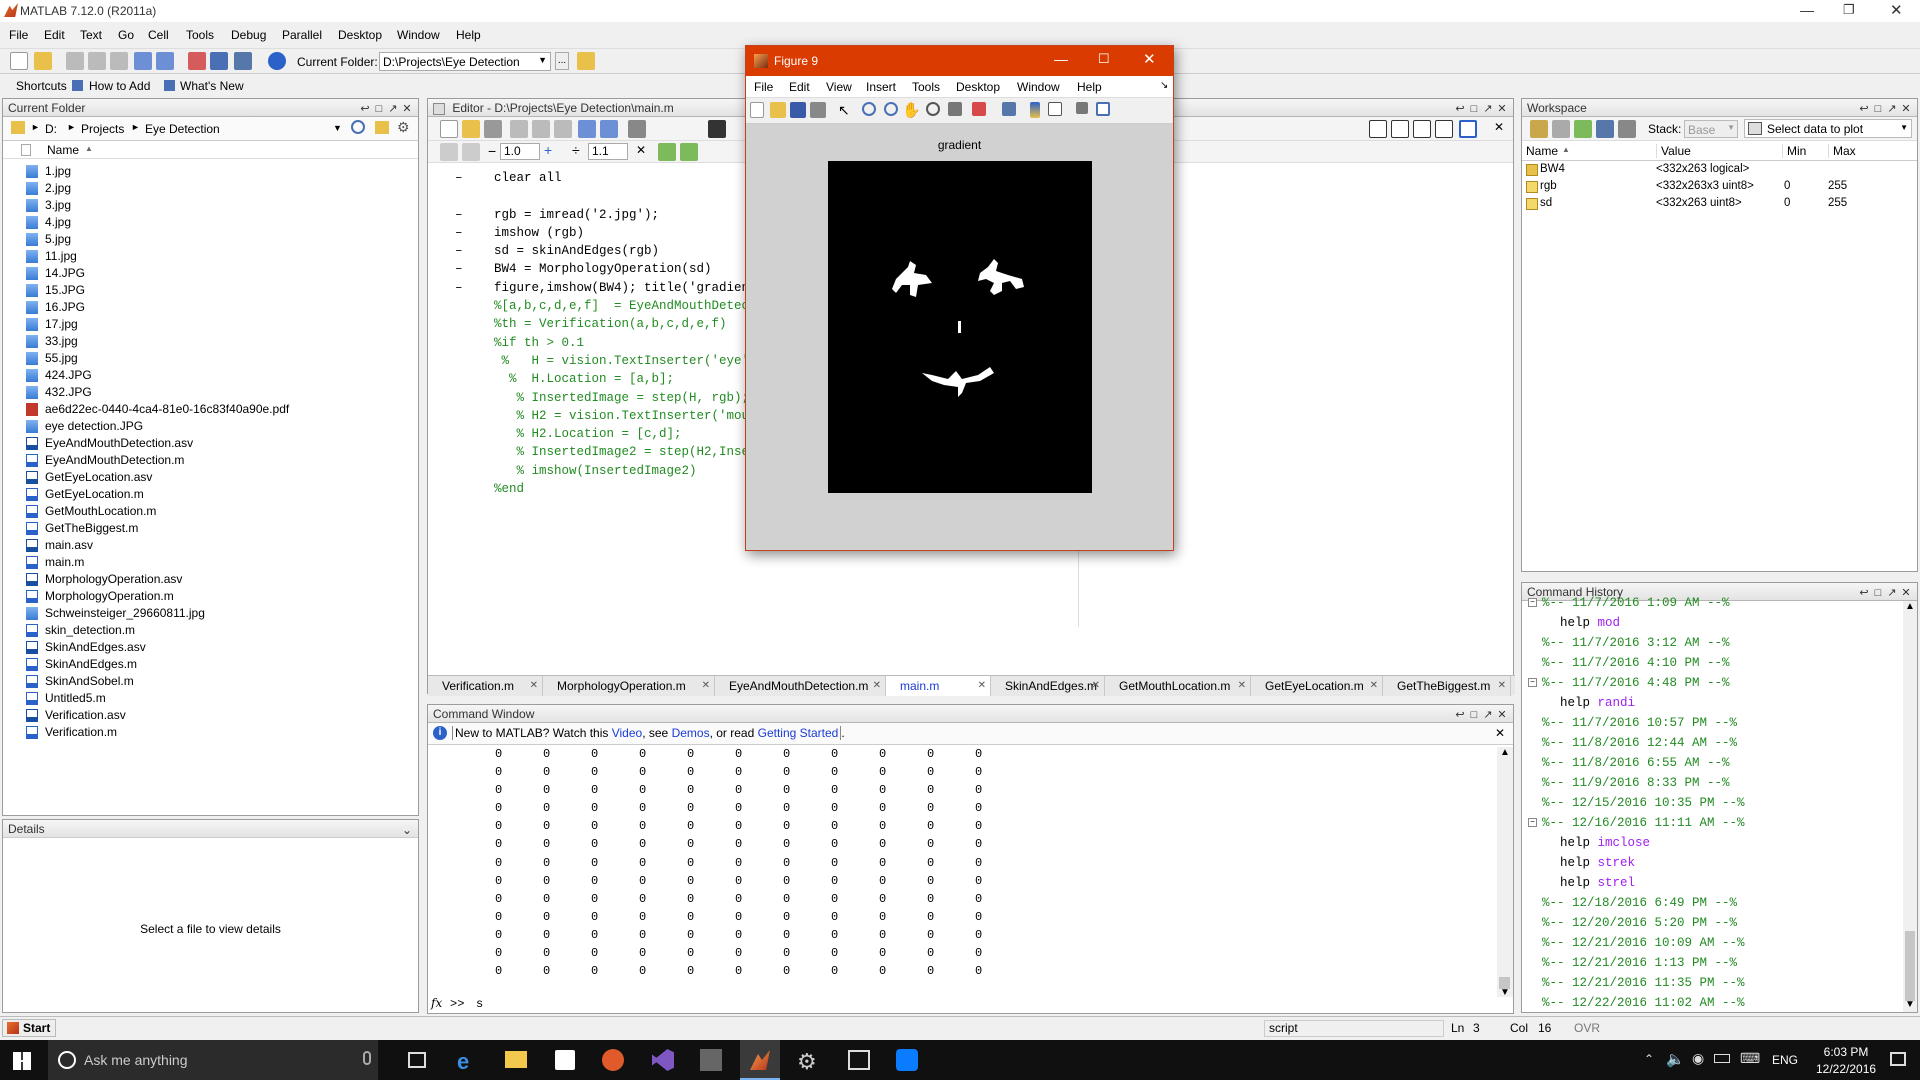 The image size is (1920, 1080). I want to click on file-explorer-icon, so click(516, 1059).